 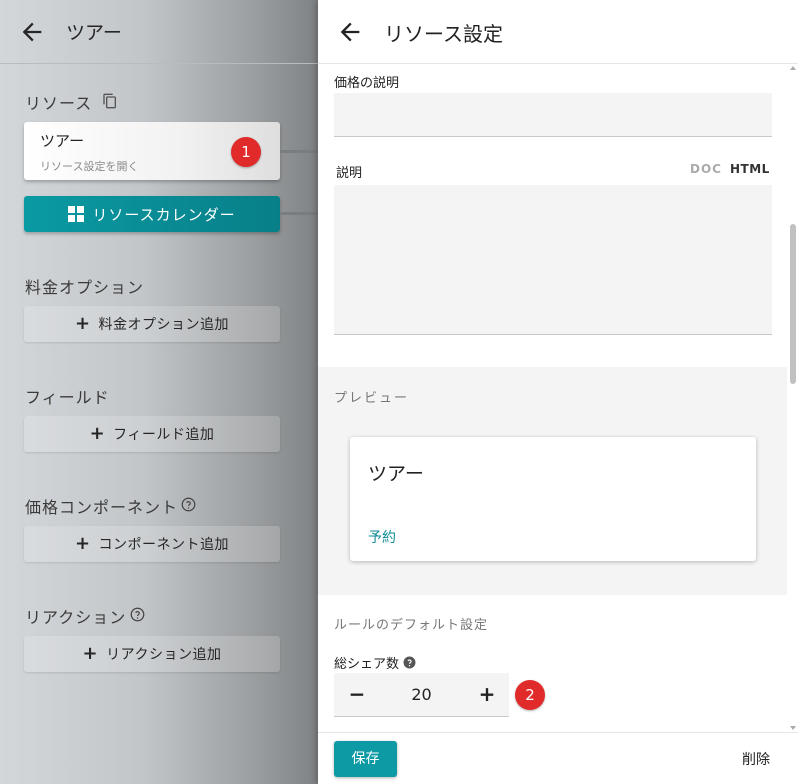 I want to click on left-page-title: ツアー, so click(x=94, y=33).